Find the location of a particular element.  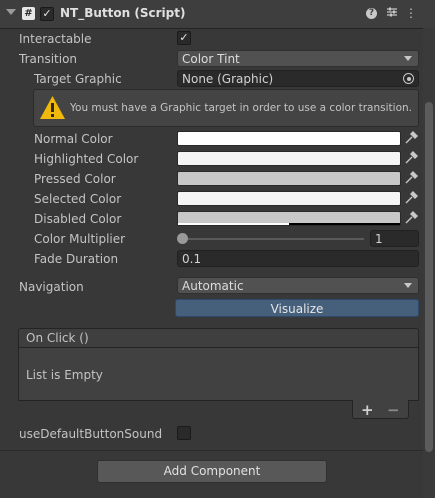

disabled-color-label: Disabled Color is located at coordinates (78, 219).